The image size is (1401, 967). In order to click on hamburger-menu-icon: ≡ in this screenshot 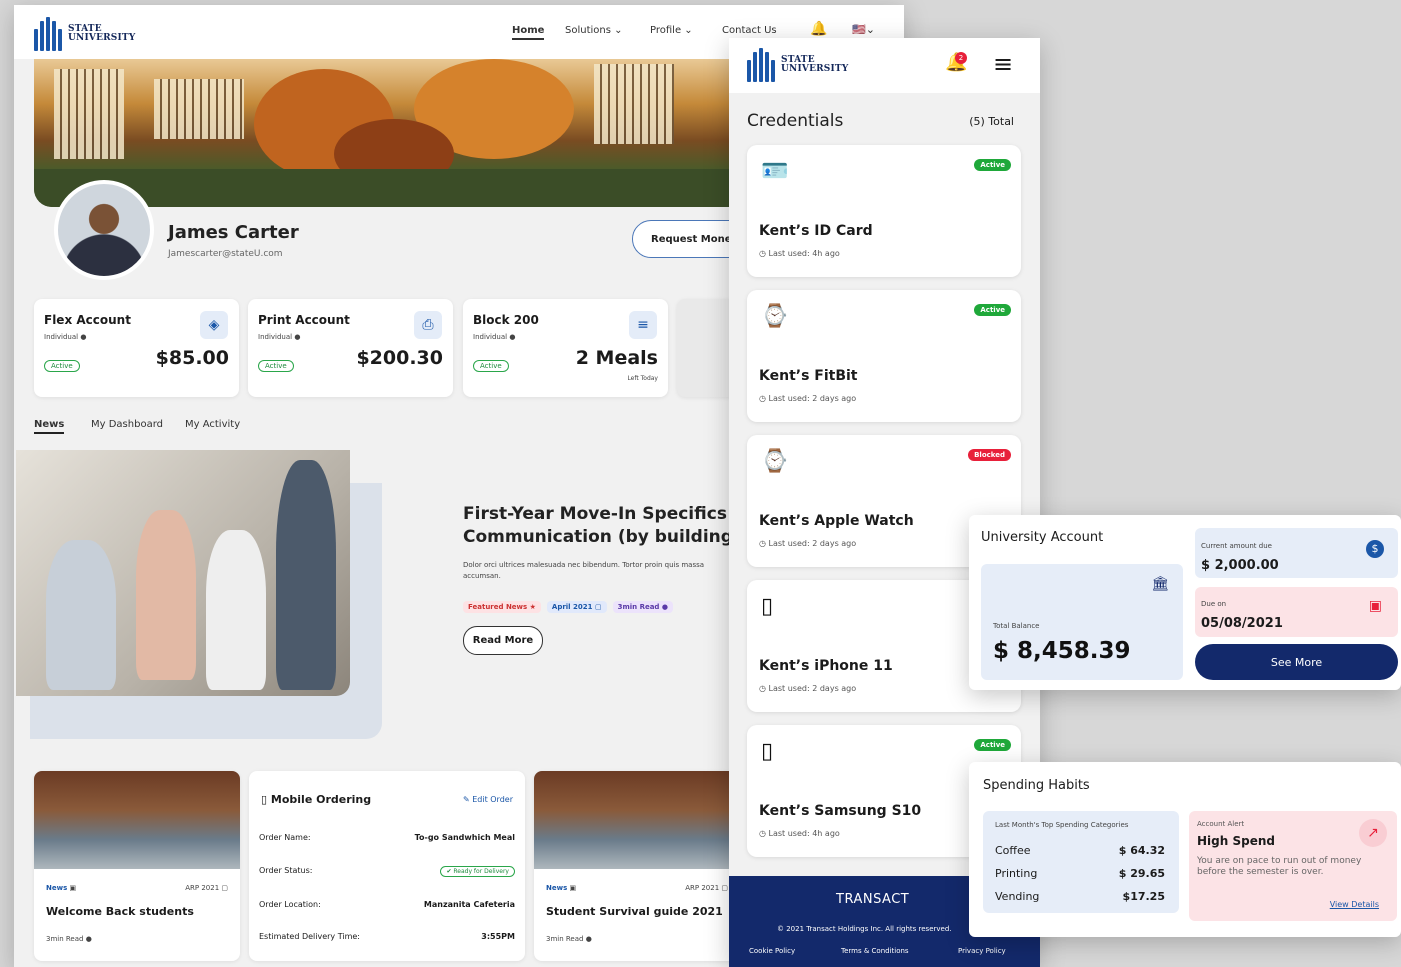, I will do `click(1003, 64)`.